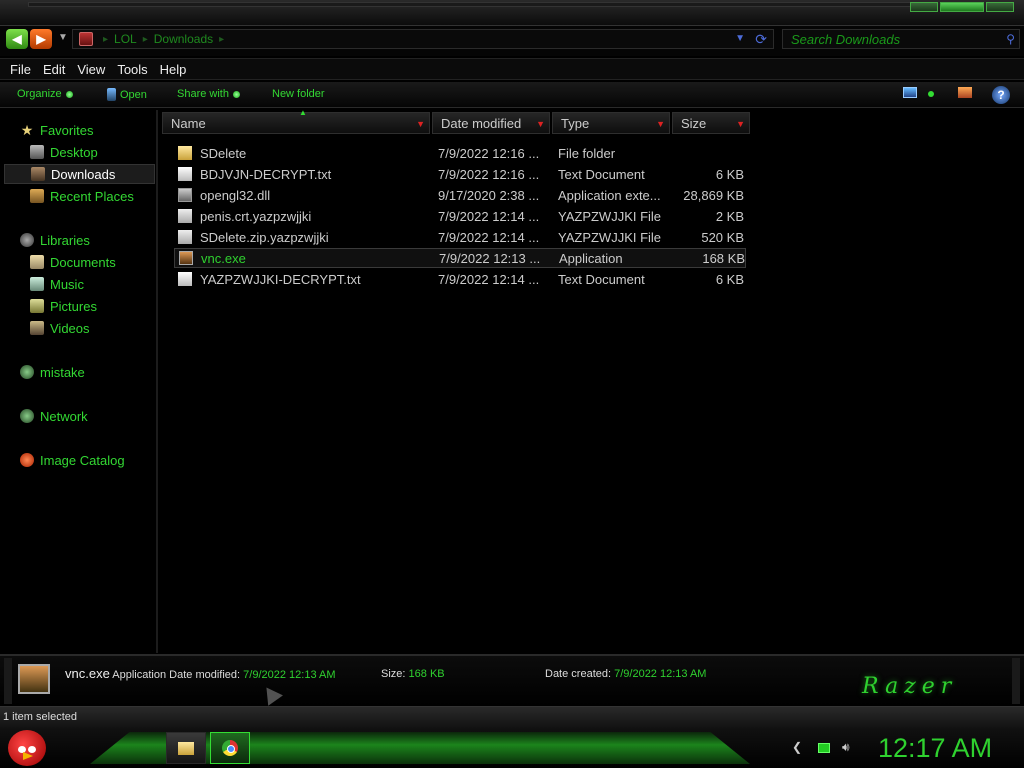 This screenshot has height=768, width=1024. I want to click on breadcrumb-lol: LOL, so click(125, 39).